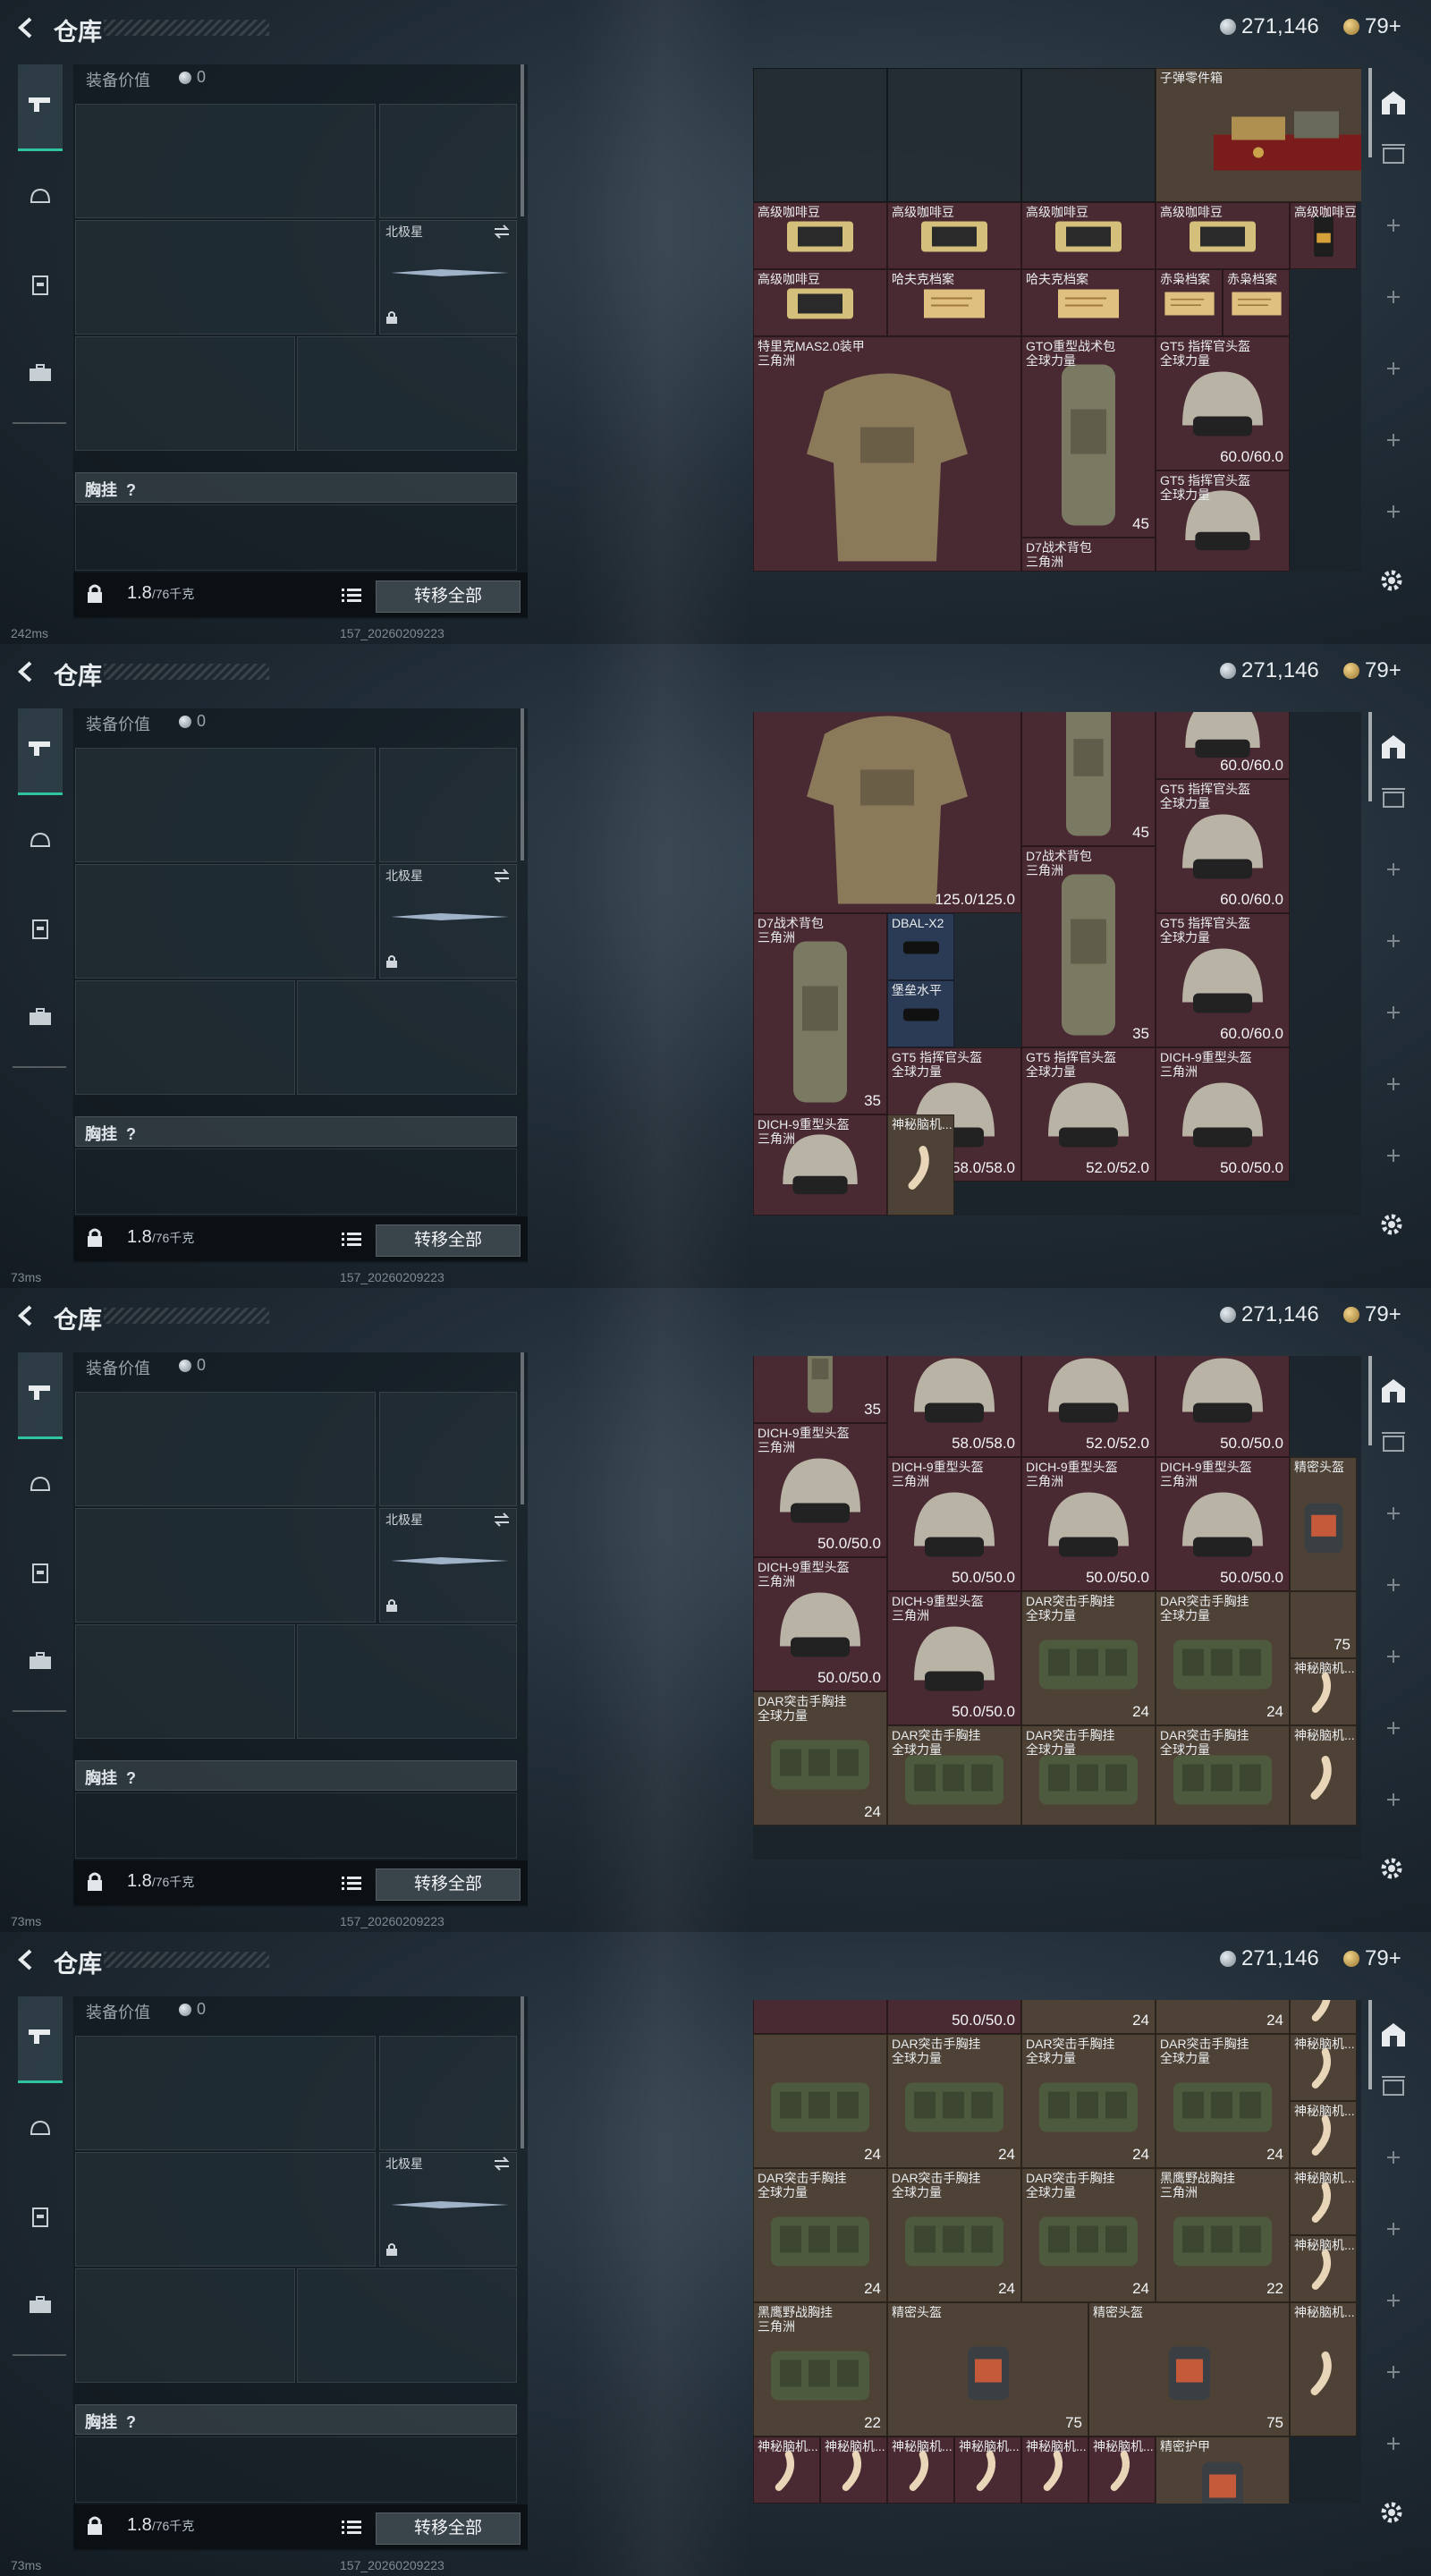 The image size is (1431, 2576). What do you see at coordinates (820, 1013) in the screenshot?
I see `stash-item: D7战术背包 三角洲 35` at bounding box center [820, 1013].